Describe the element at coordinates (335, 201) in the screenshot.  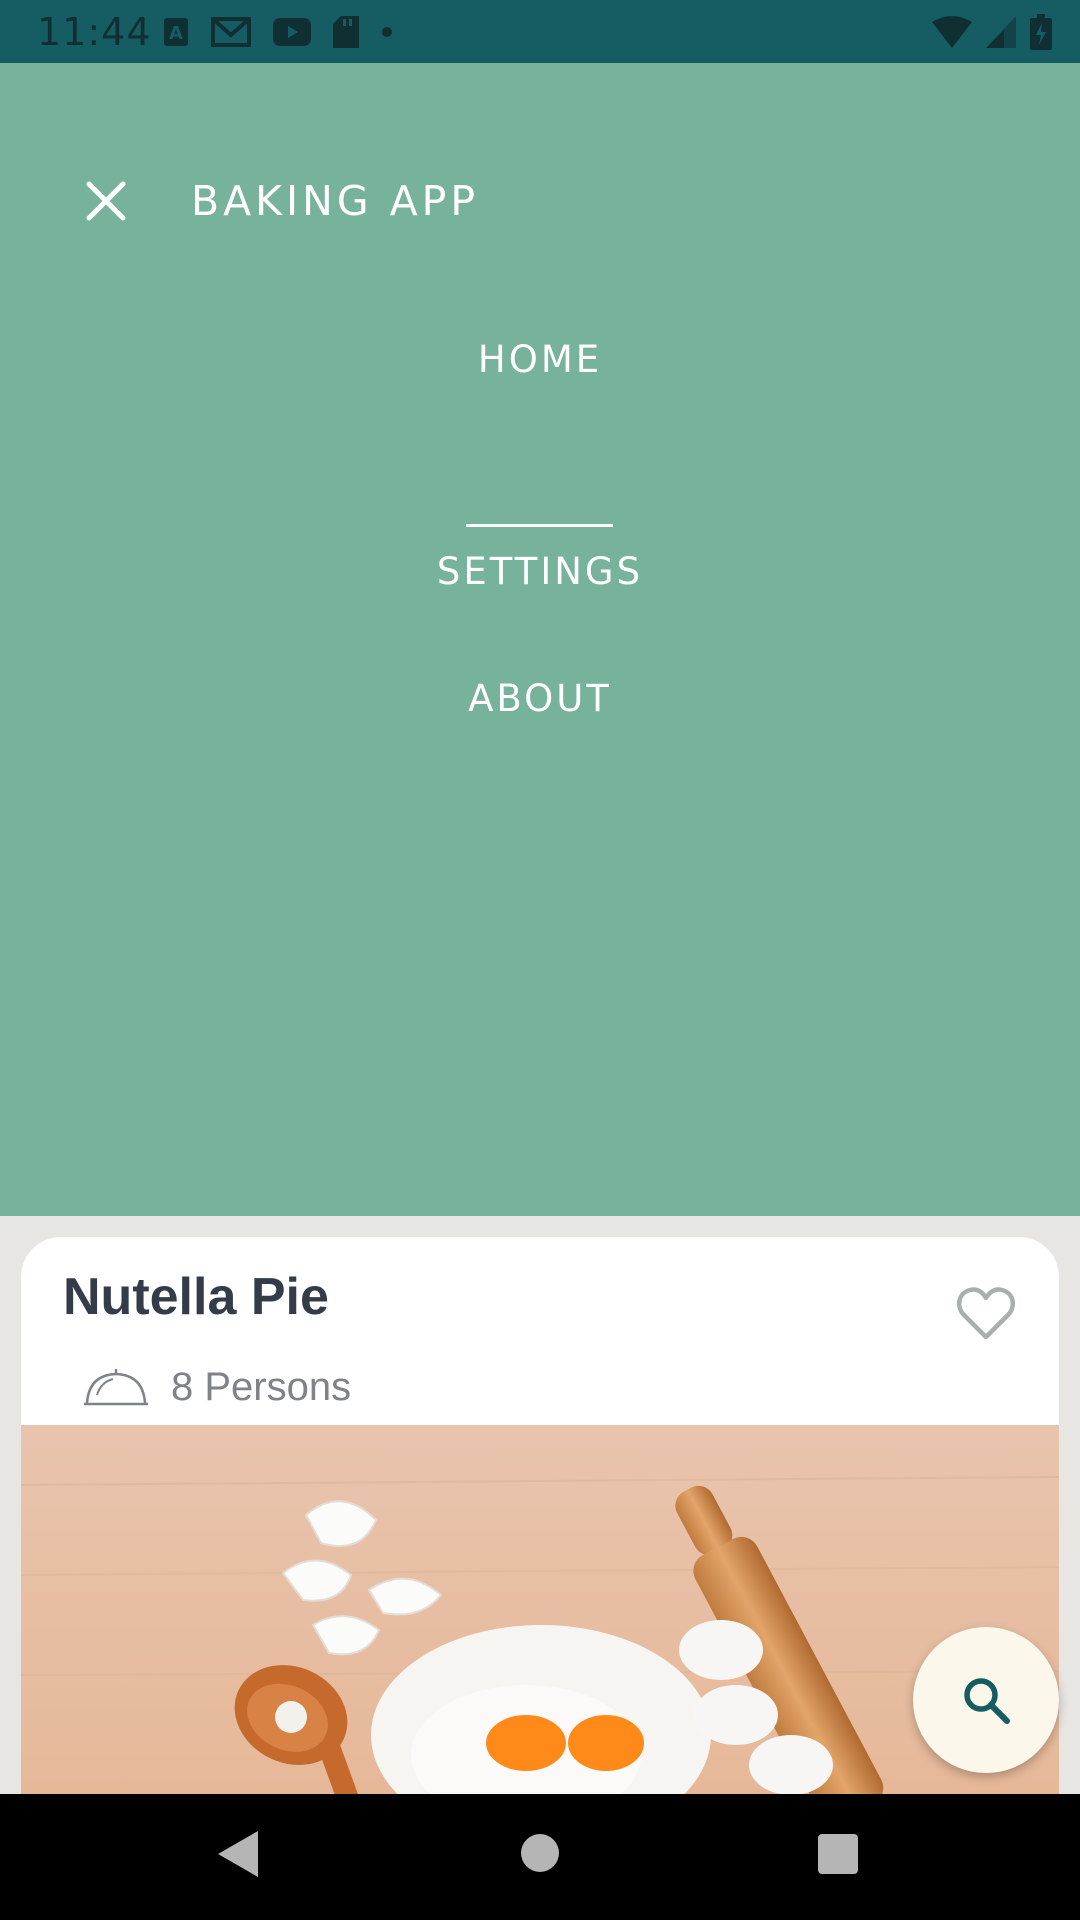
I see `app-title: BAKING APP` at that location.